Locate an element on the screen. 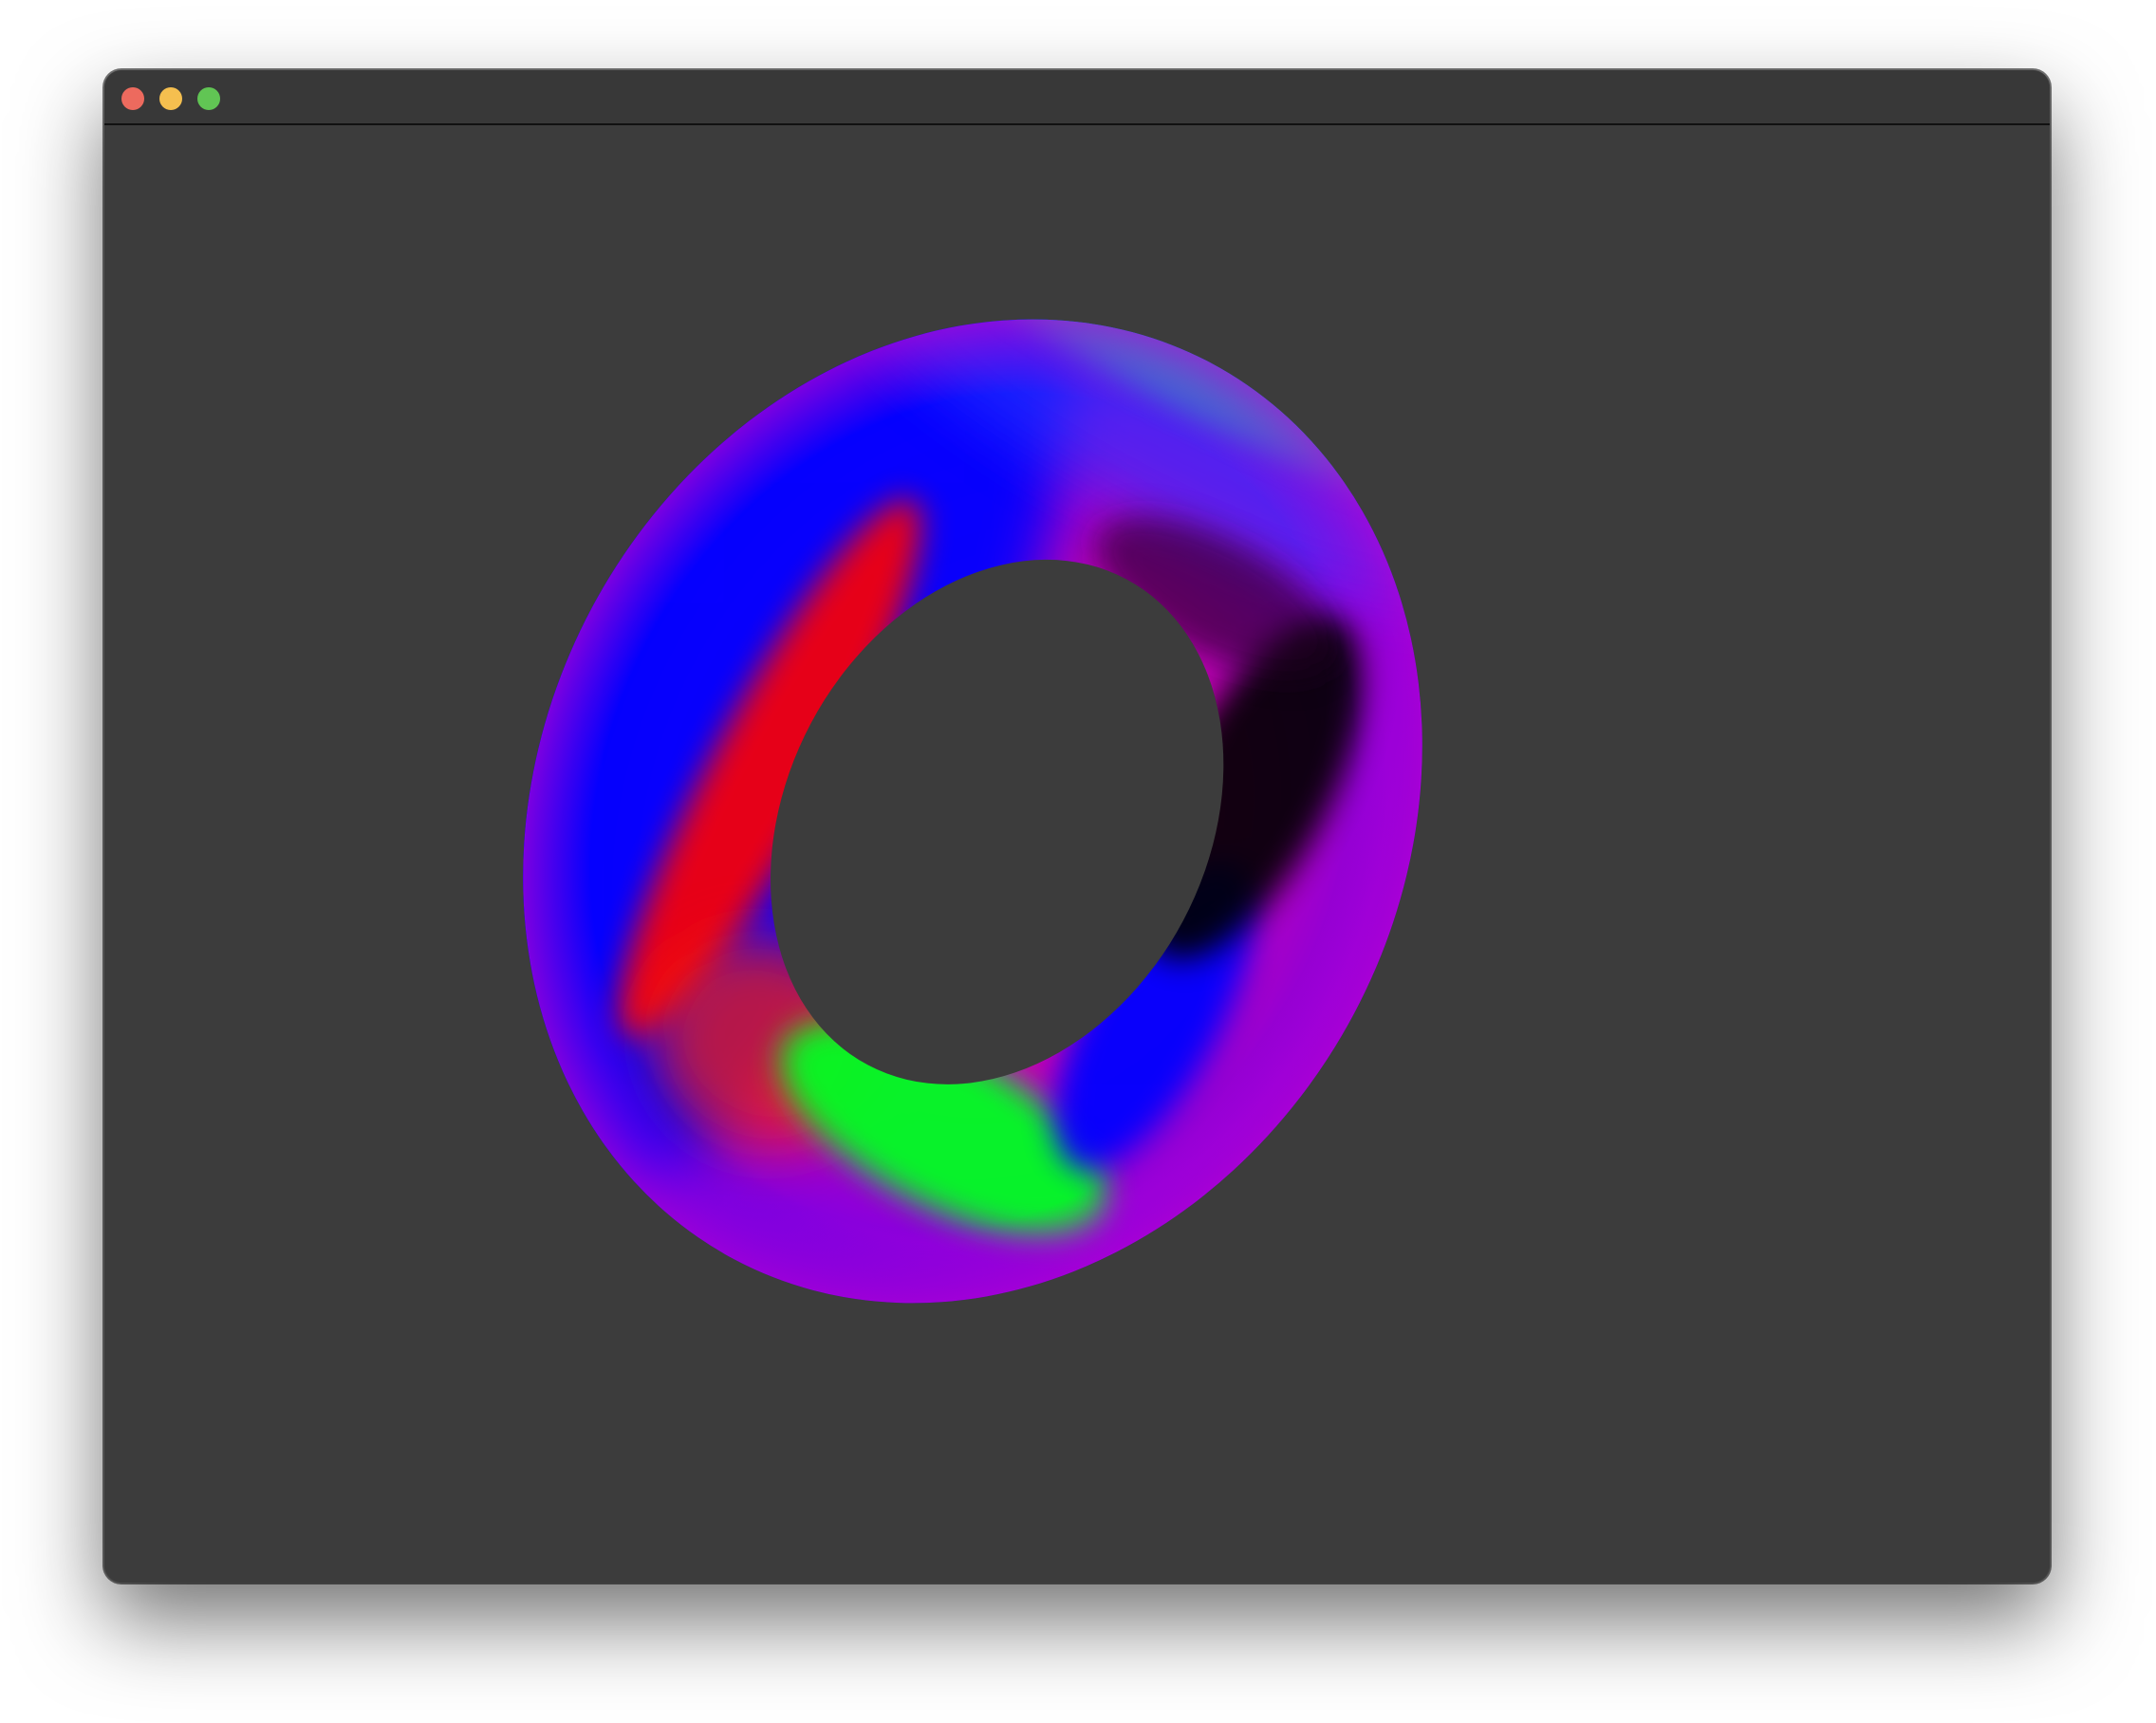 The image size is (2156, 1723). zoom-button is located at coordinates (208, 98).